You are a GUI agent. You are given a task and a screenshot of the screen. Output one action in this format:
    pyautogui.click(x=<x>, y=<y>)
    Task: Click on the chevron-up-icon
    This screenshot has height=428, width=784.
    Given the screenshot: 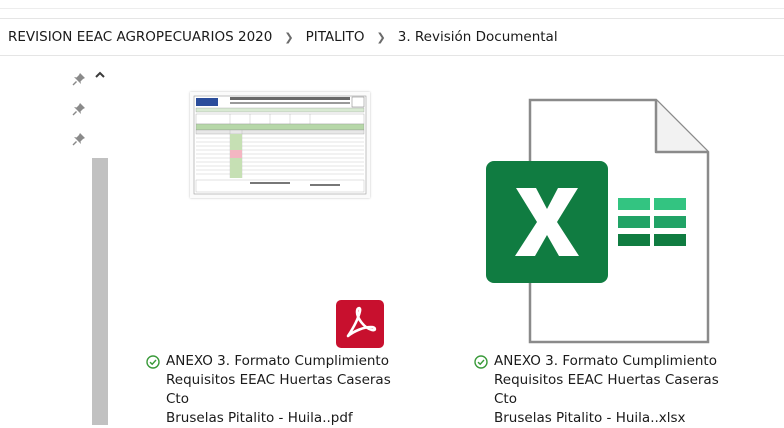 What is the action you would take?
    pyautogui.click(x=100, y=75)
    